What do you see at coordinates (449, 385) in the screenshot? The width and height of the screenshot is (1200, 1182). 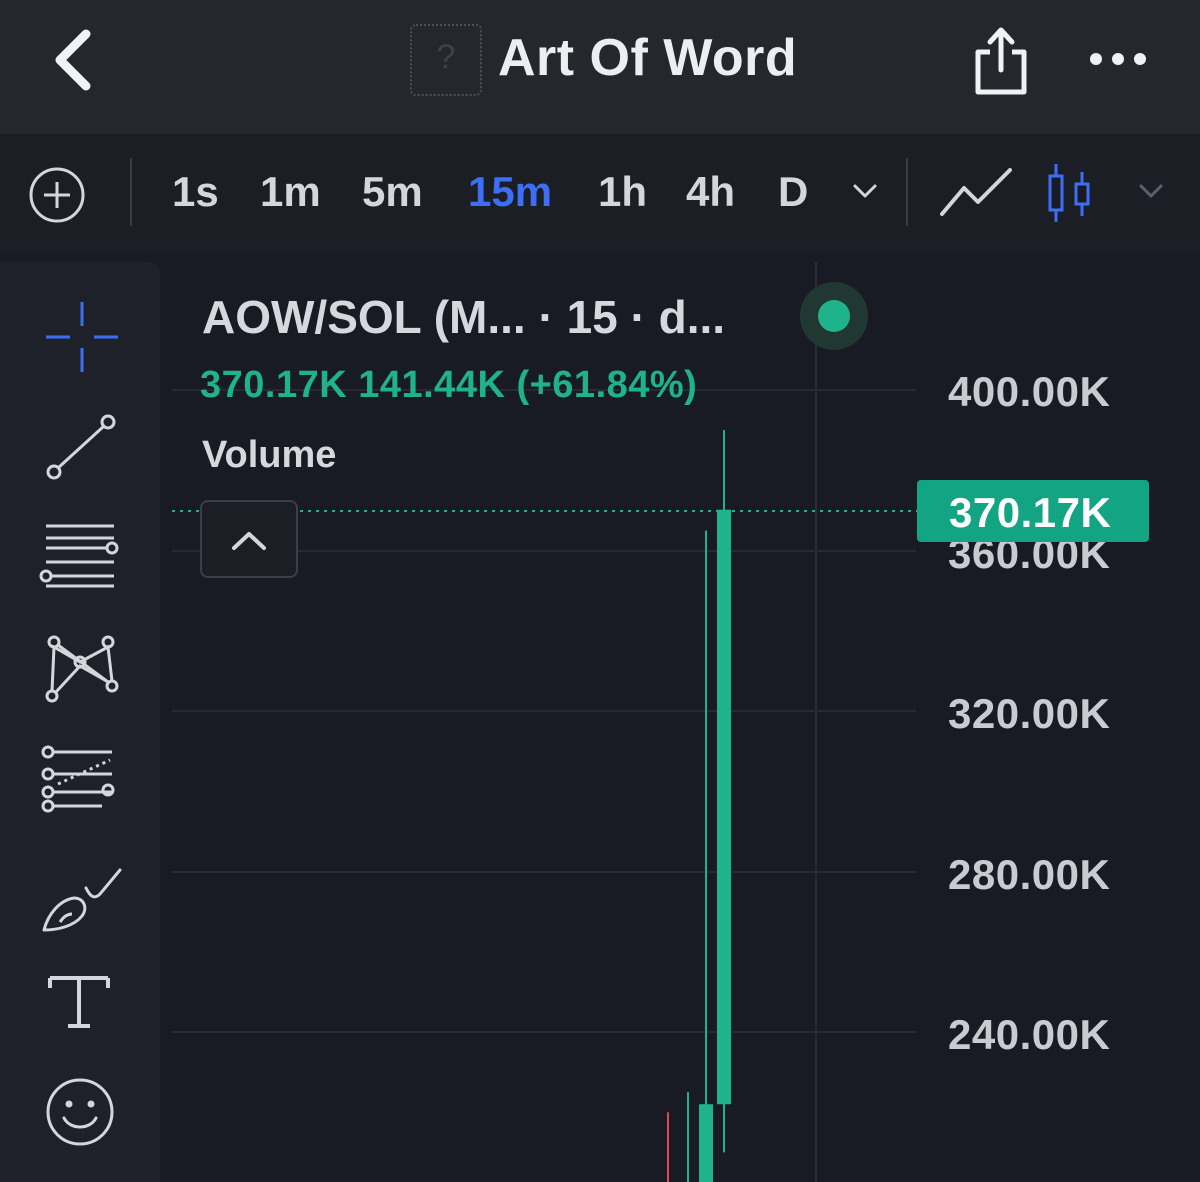 I see `ohlc-price-change: 370.17K 141.44K (+61.84%)` at bounding box center [449, 385].